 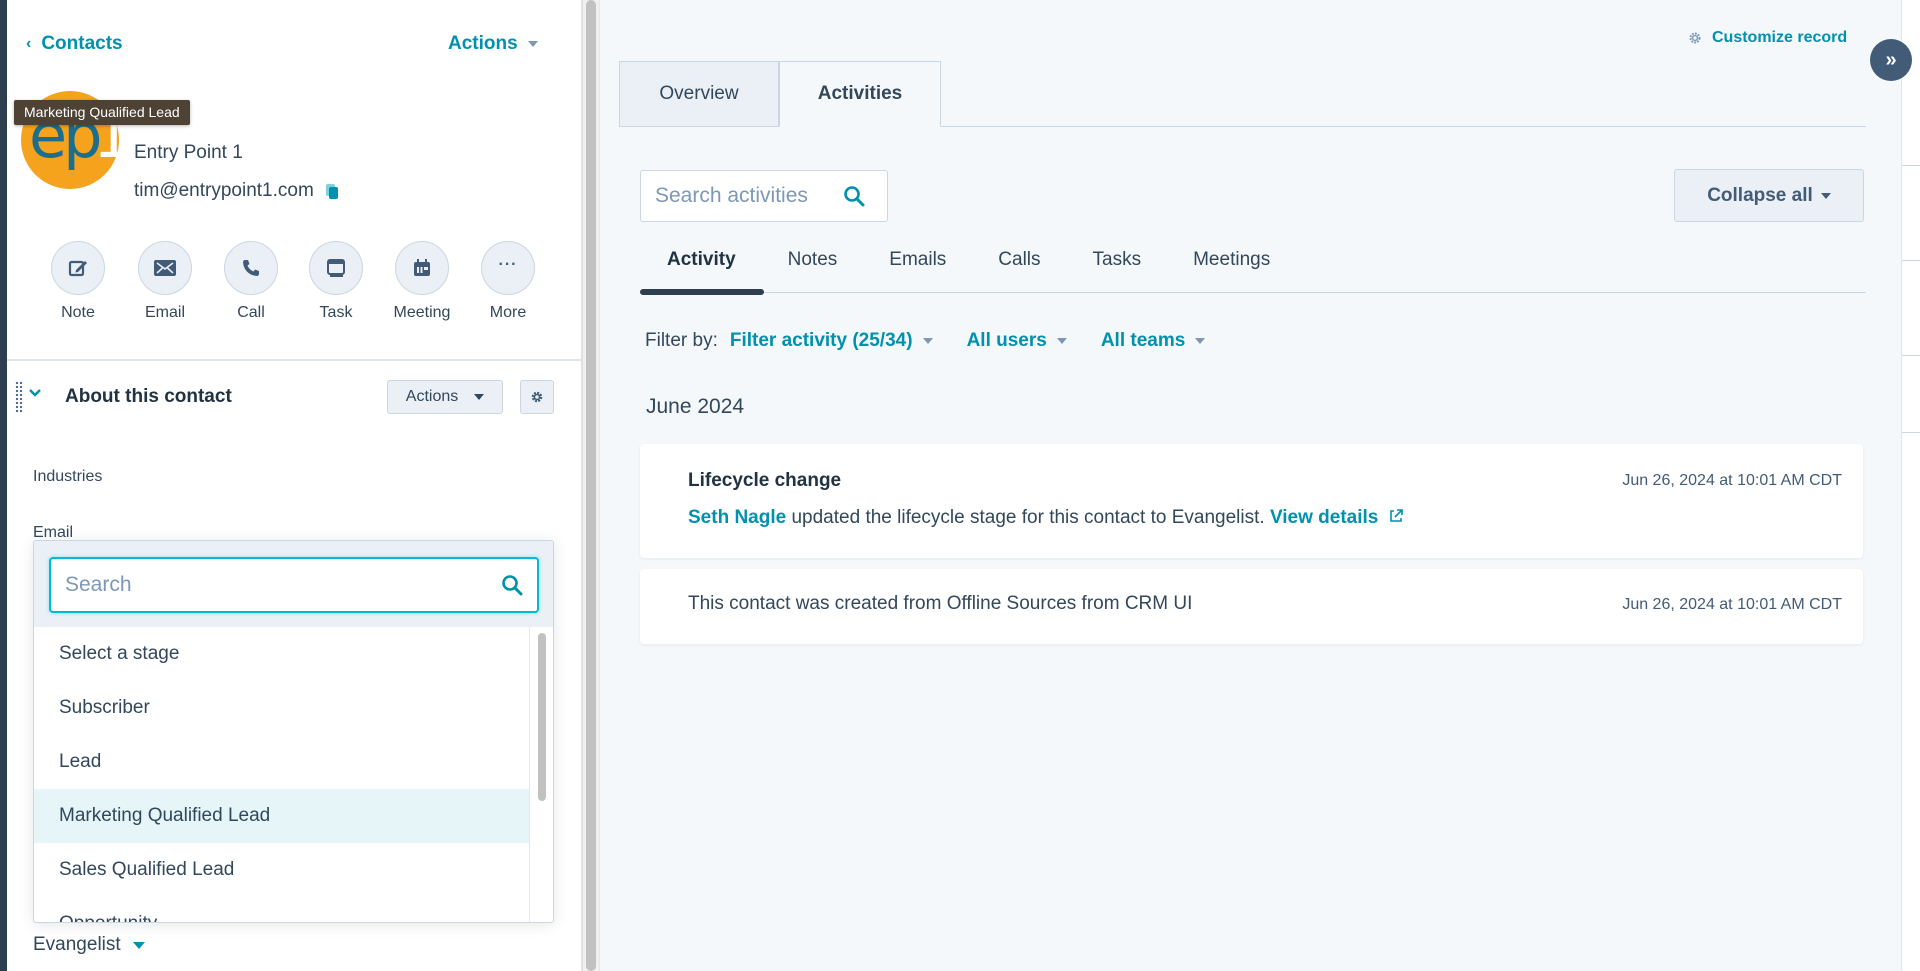 What do you see at coordinates (432, 396) in the screenshot?
I see `about-actions-label: Actions` at bounding box center [432, 396].